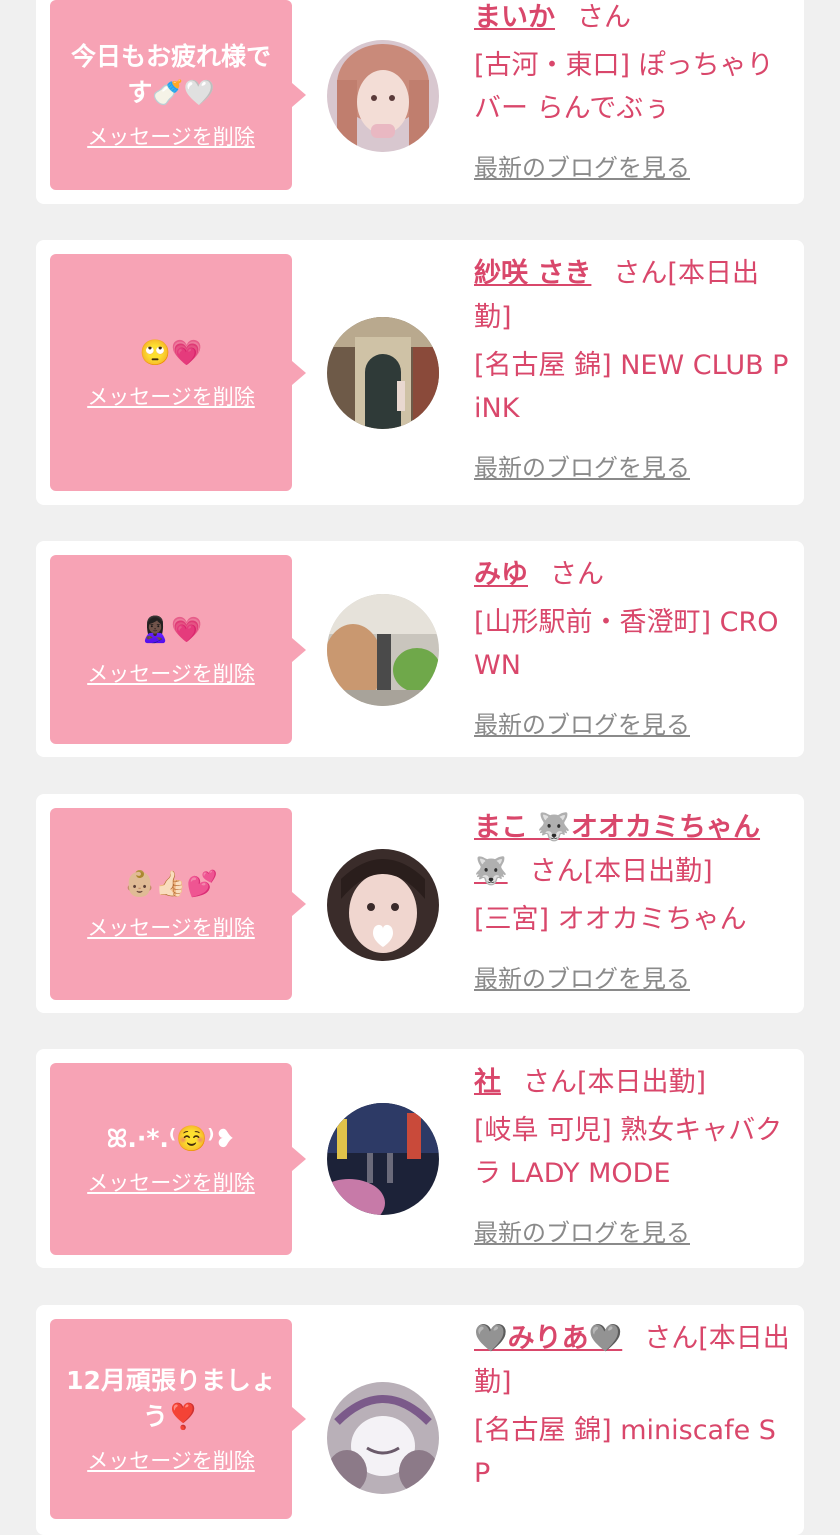 The image size is (840, 1535). I want to click on shop-name: [山形駅前・香澄町] CROWN, so click(626, 644).